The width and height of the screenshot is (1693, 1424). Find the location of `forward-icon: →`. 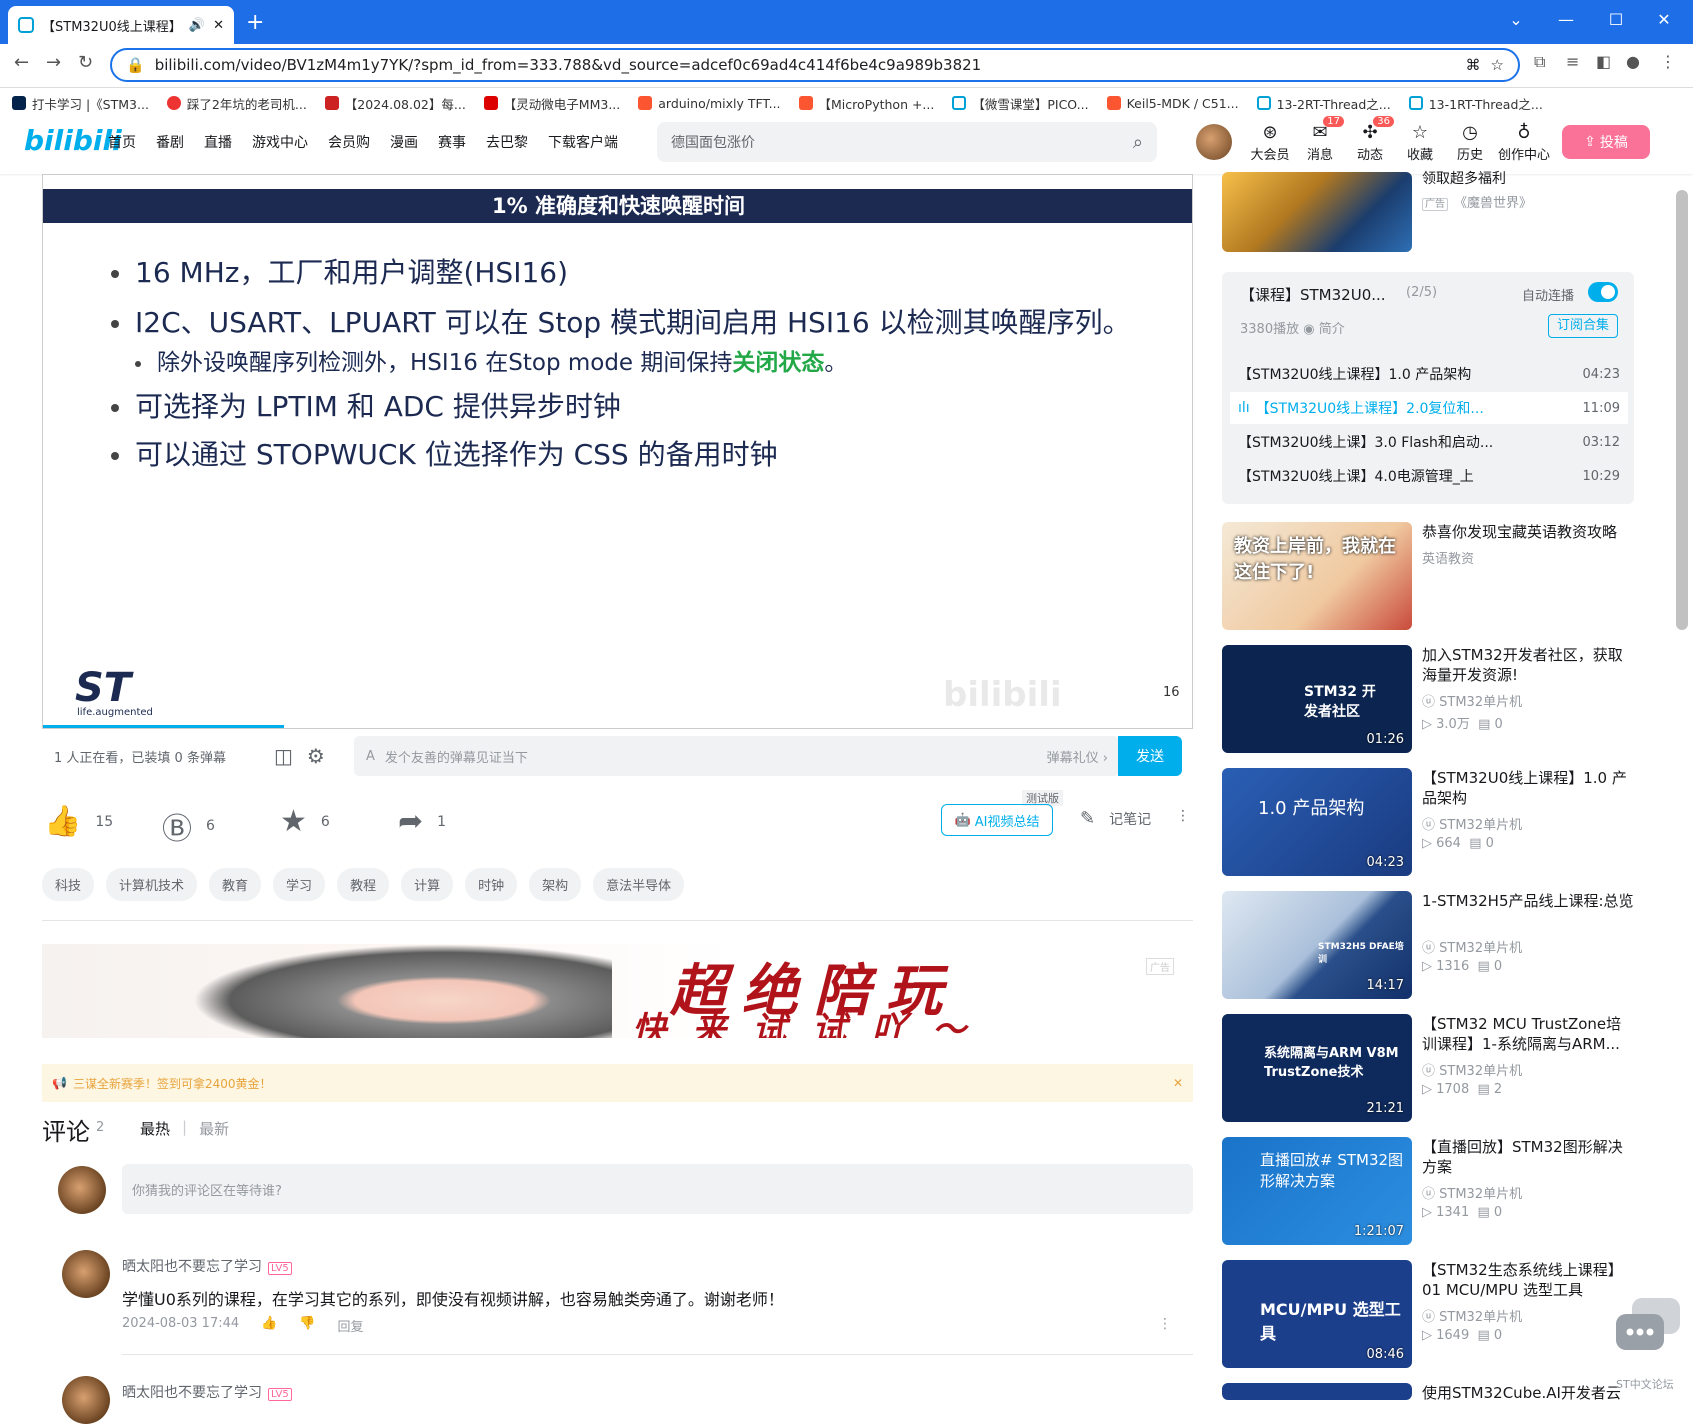

forward-icon: → is located at coordinates (53, 62).